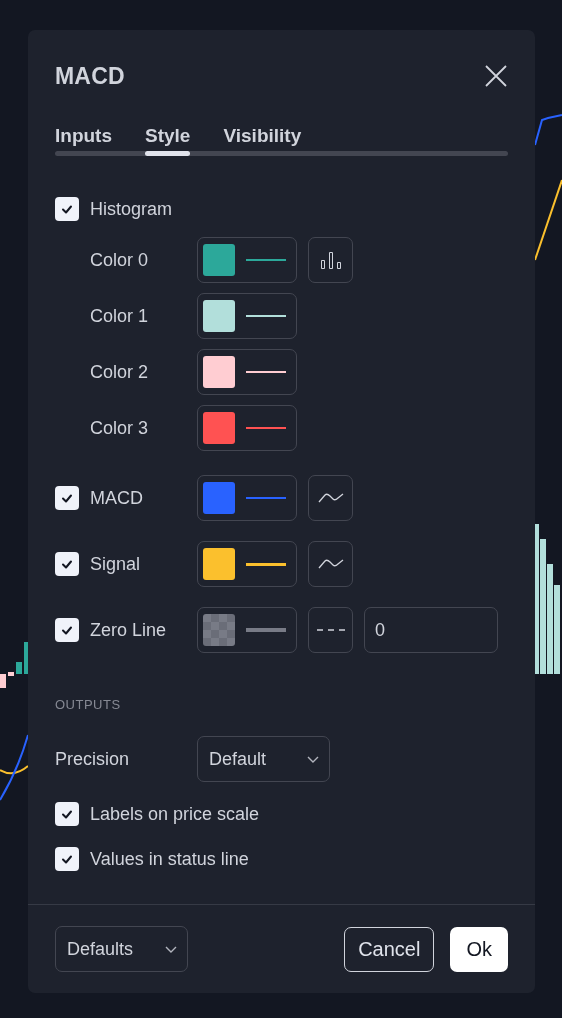 Image resolution: width=562 pixels, height=1018 pixels. What do you see at coordinates (479, 949) in the screenshot?
I see `ok-button: Ok` at bounding box center [479, 949].